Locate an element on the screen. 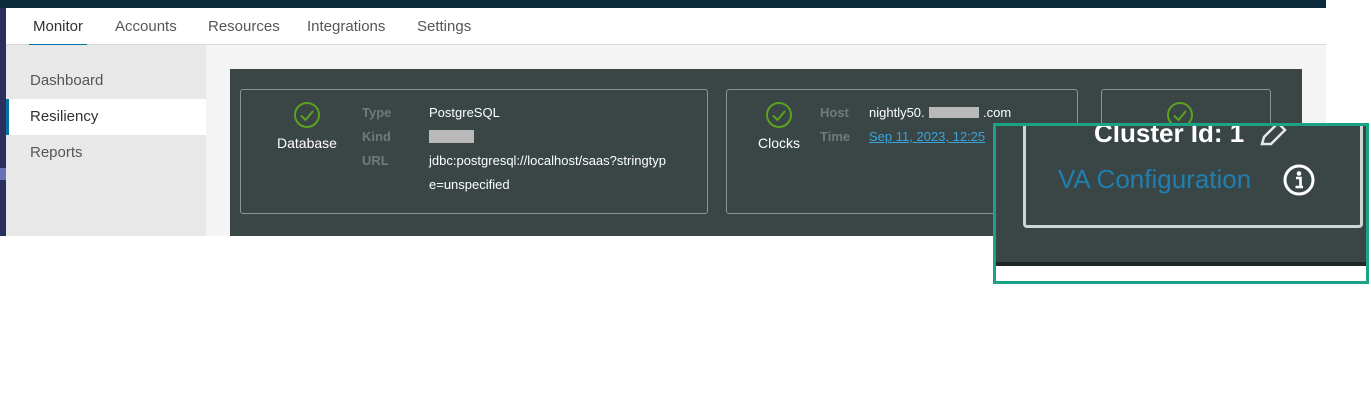 Image resolution: width=1371 pixels, height=408 pixels. kind-label: Kind is located at coordinates (376, 136).